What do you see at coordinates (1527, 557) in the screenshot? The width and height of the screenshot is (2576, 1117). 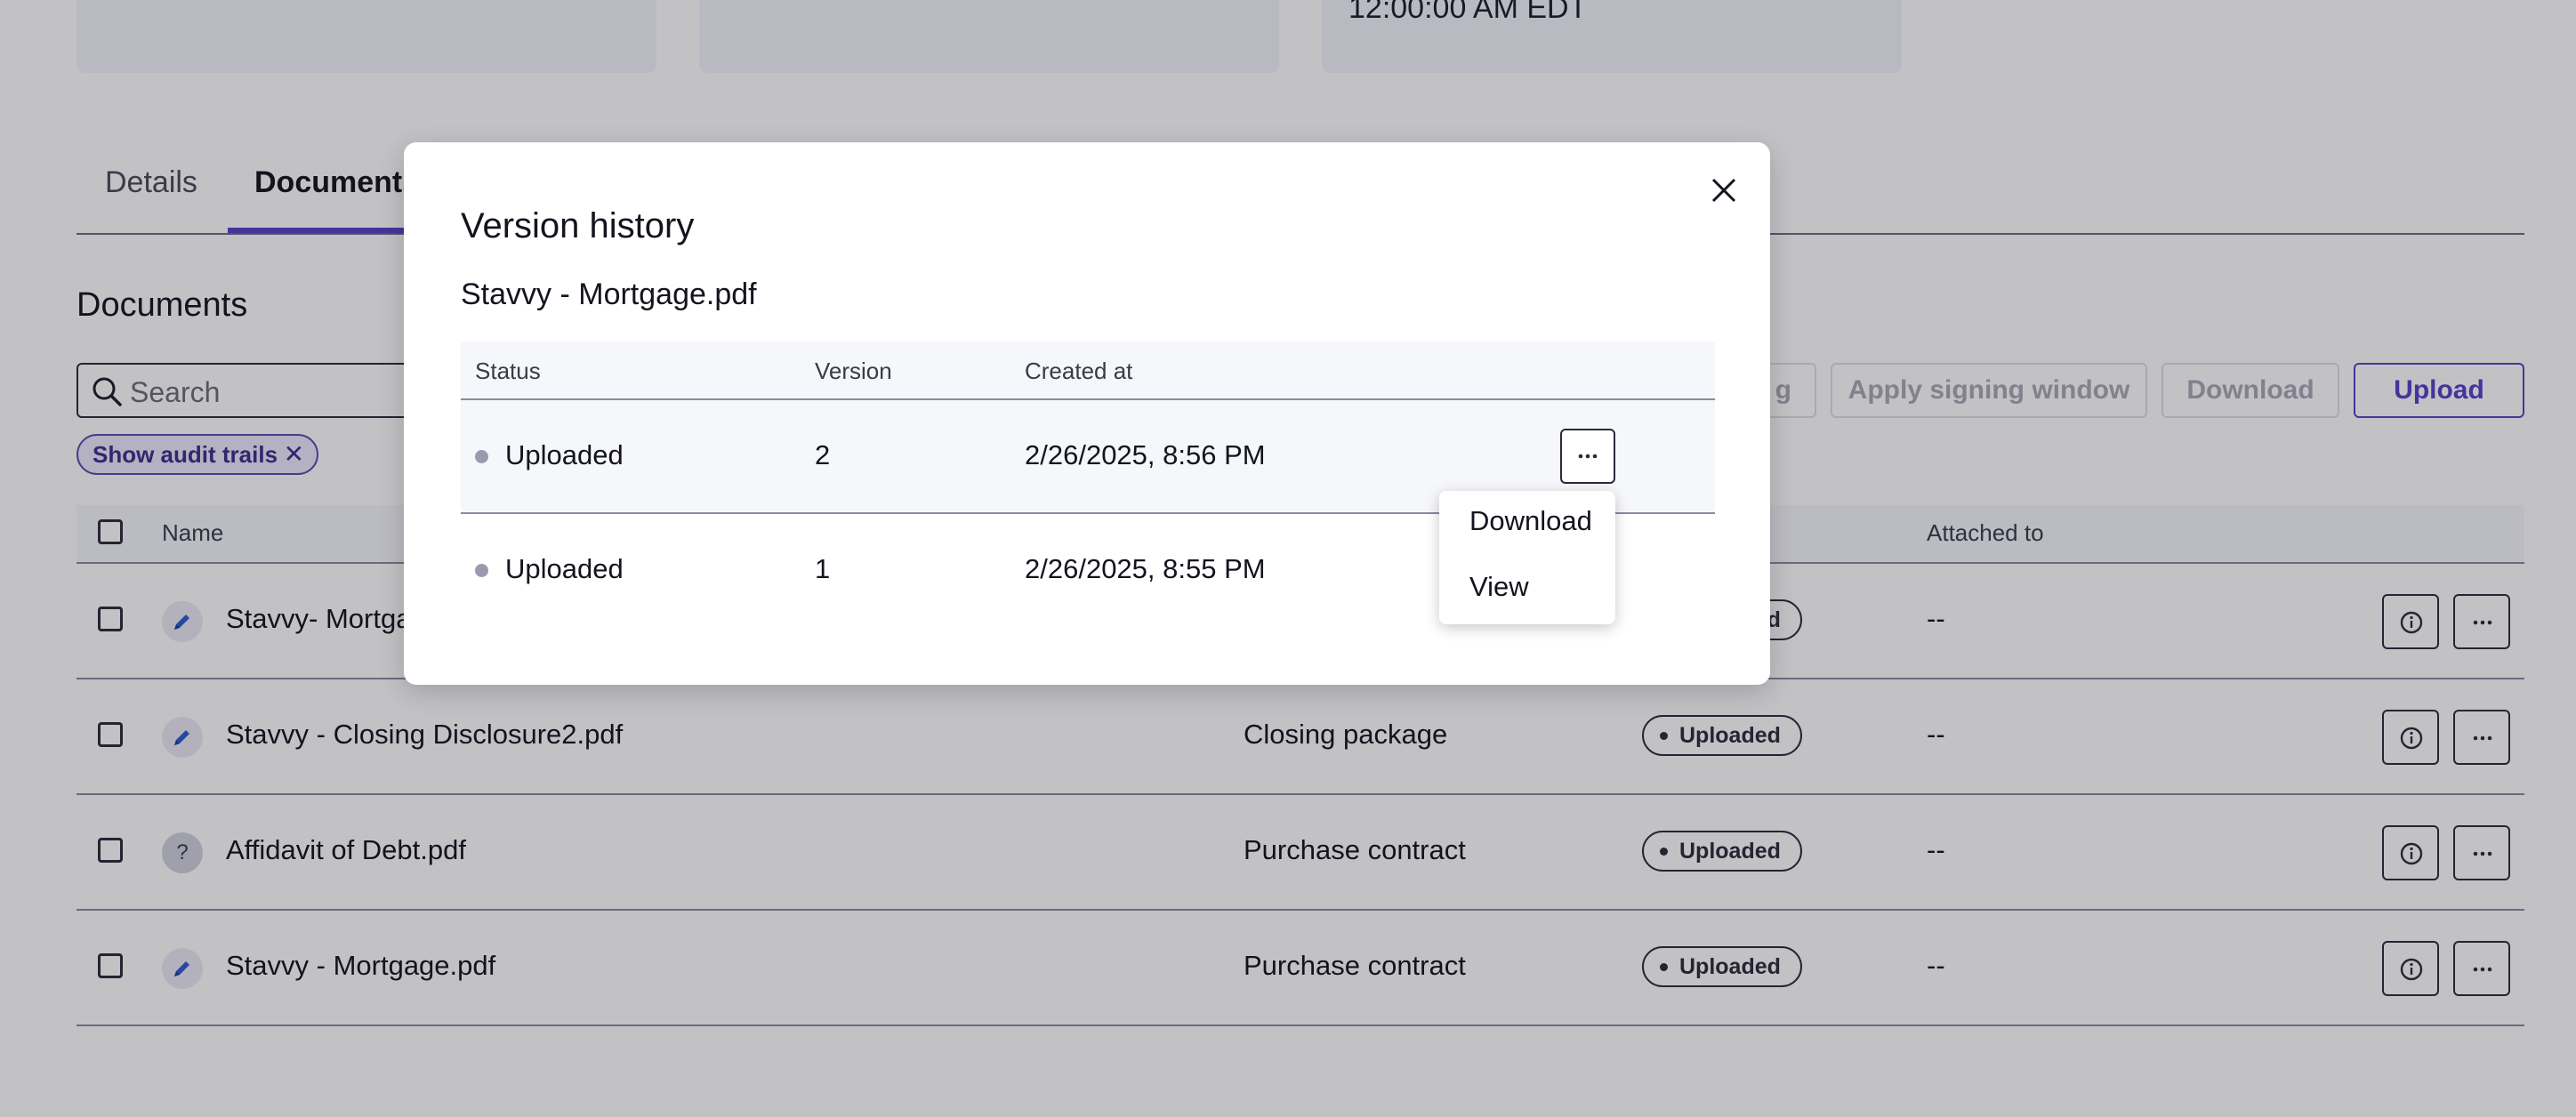 I see `version-actions-menu: Download View` at bounding box center [1527, 557].